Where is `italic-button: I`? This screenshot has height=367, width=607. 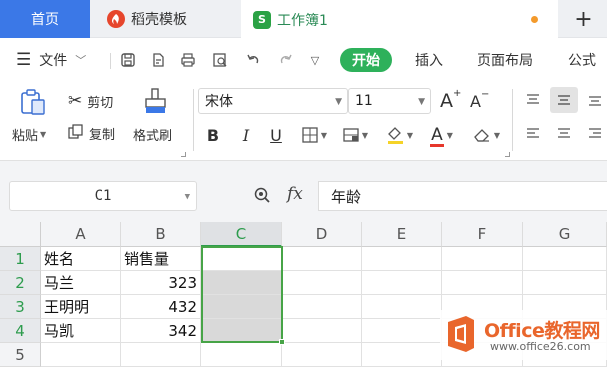 italic-button: I is located at coordinates (246, 135).